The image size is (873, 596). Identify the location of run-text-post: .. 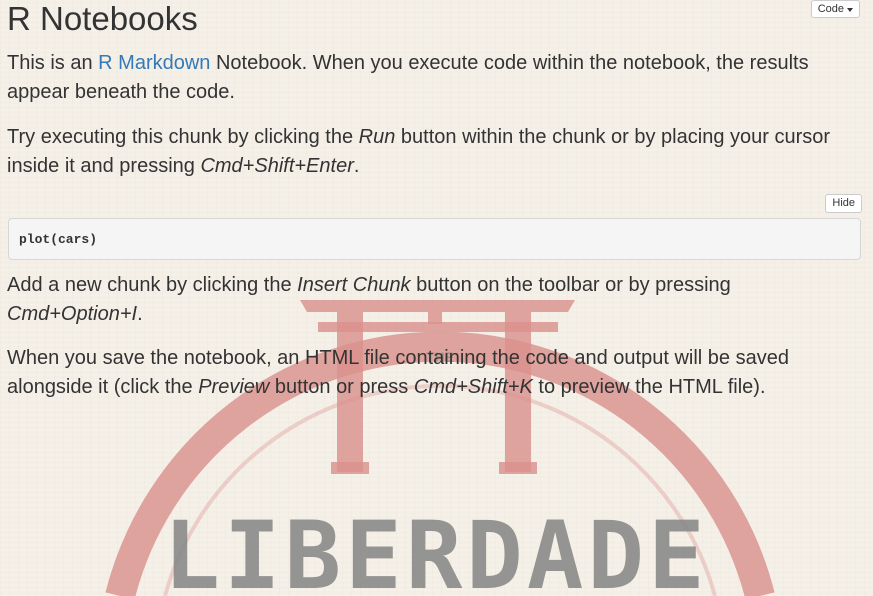
(356, 166).